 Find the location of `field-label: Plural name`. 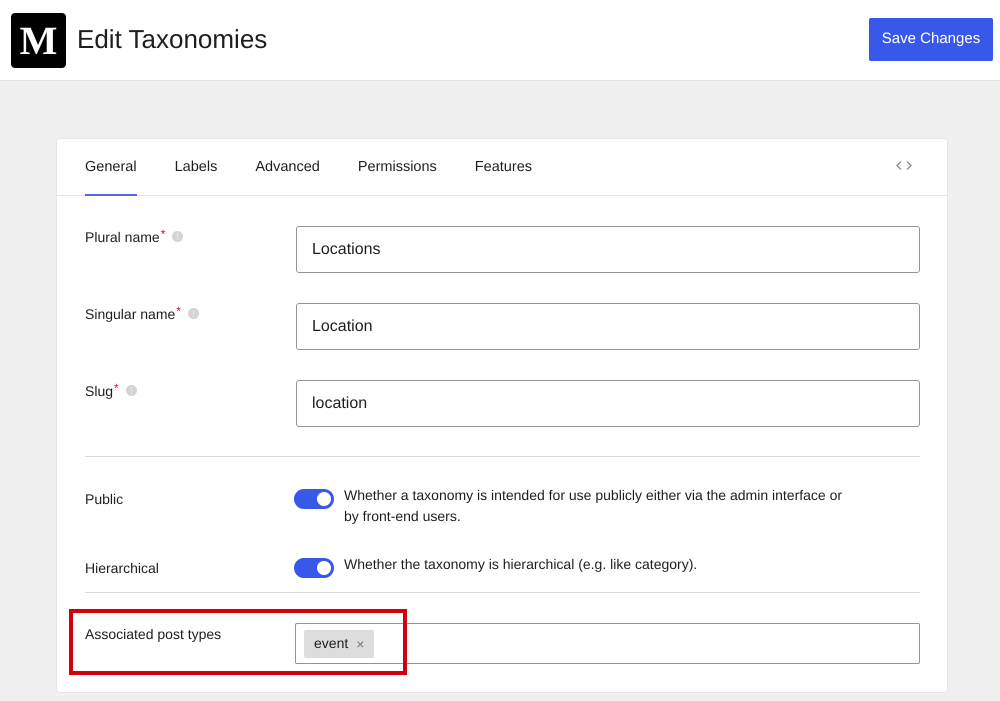

field-label: Plural name is located at coordinates (122, 237).